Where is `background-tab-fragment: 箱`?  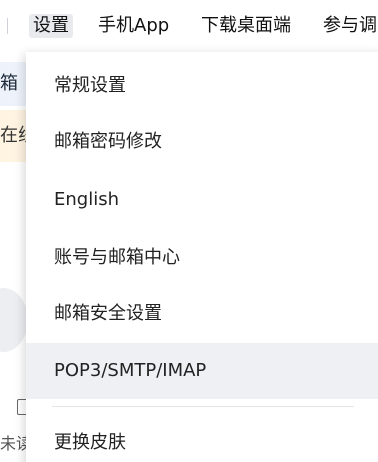 background-tab-fragment: 箱 is located at coordinates (13, 84).